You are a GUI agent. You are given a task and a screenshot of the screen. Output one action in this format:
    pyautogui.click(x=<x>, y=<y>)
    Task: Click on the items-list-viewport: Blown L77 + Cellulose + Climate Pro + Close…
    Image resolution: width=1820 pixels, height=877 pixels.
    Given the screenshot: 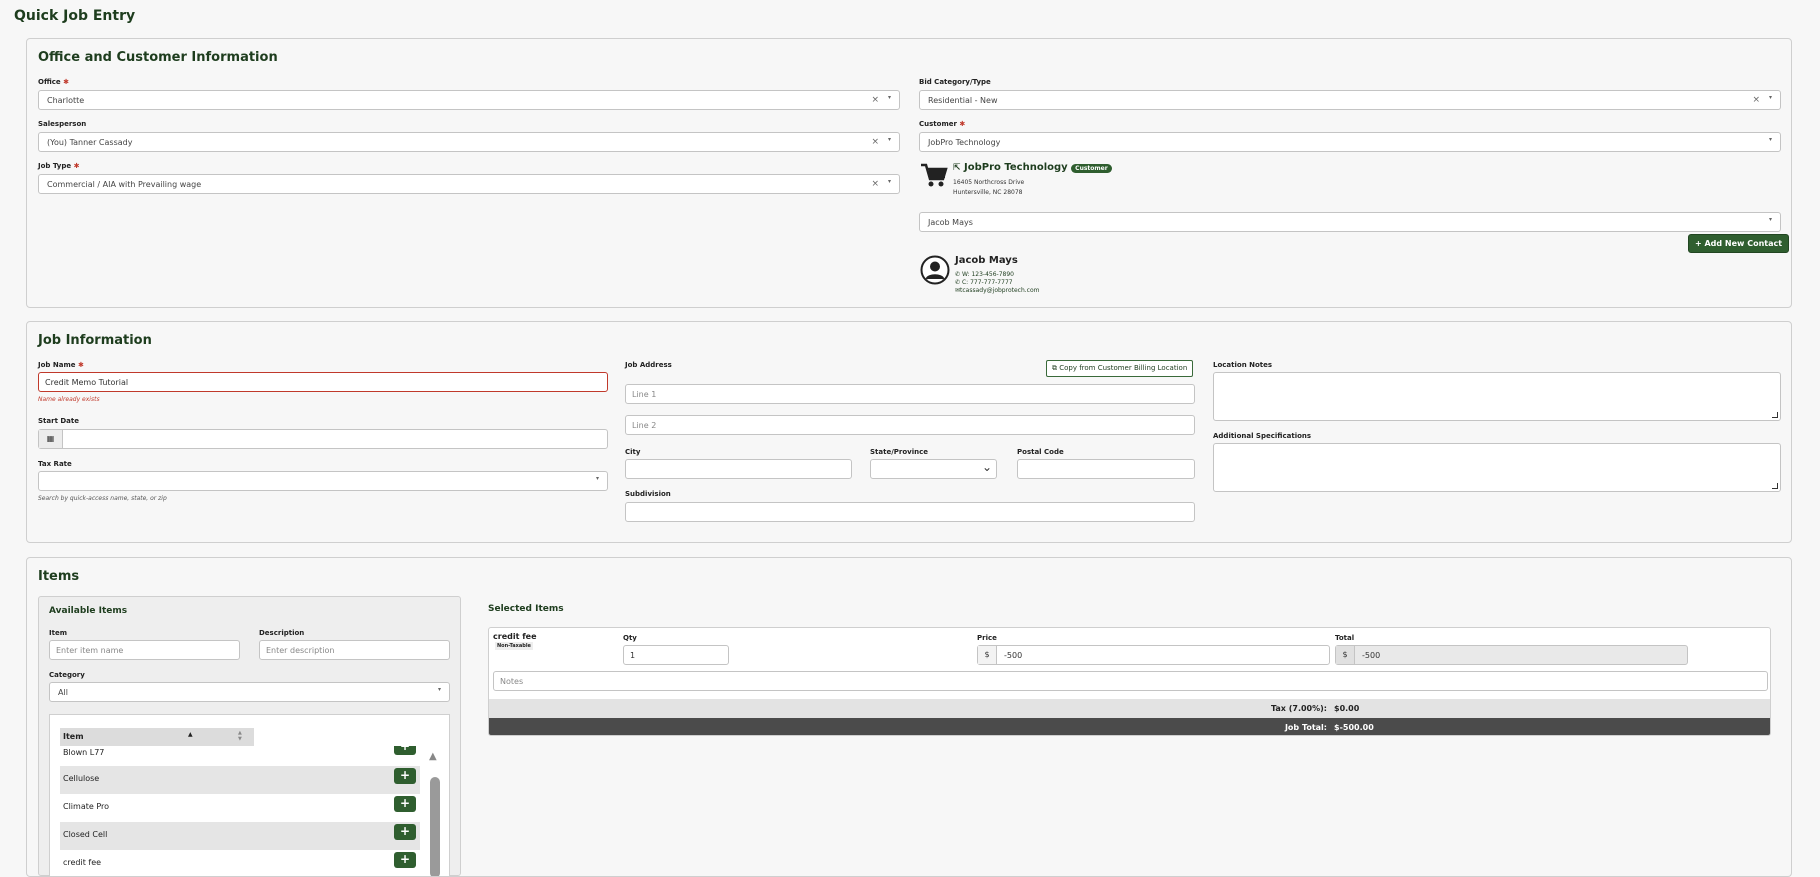 What is the action you would take?
    pyautogui.click(x=242, y=811)
    